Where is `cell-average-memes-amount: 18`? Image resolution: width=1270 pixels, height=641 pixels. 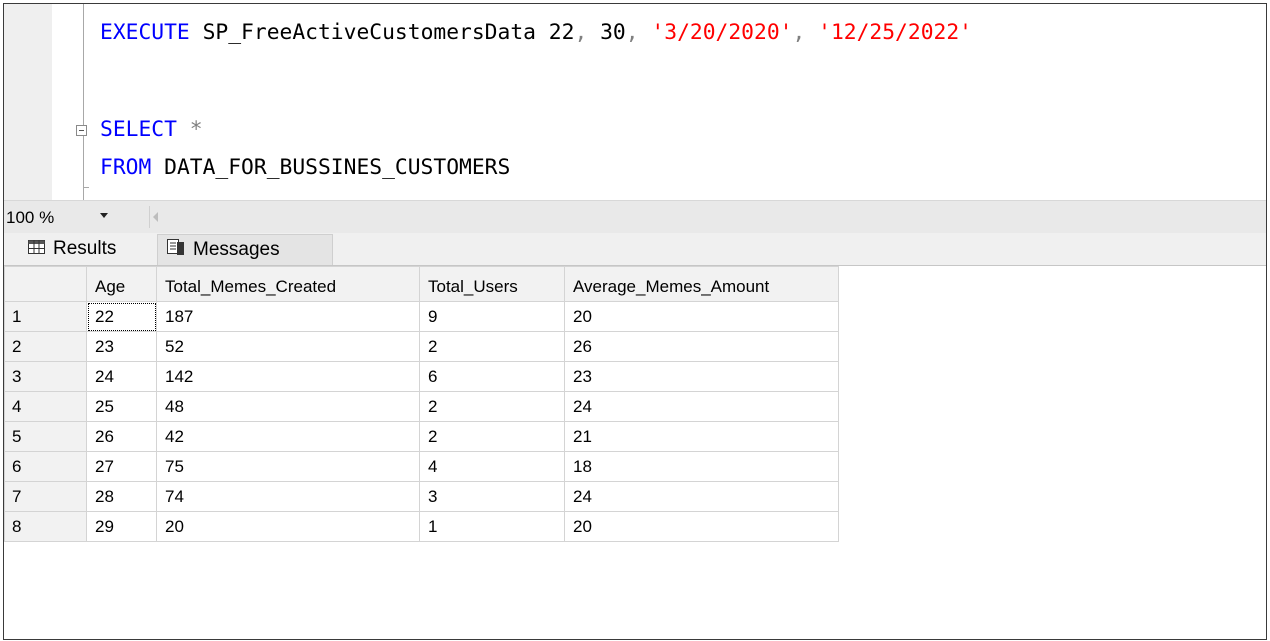 cell-average-memes-amount: 18 is located at coordinates (701, 466).